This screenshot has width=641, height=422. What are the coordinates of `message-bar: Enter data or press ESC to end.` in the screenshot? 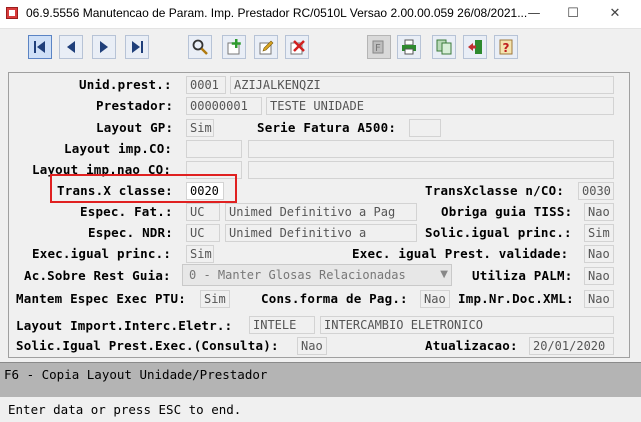 It's located at (320, 409).